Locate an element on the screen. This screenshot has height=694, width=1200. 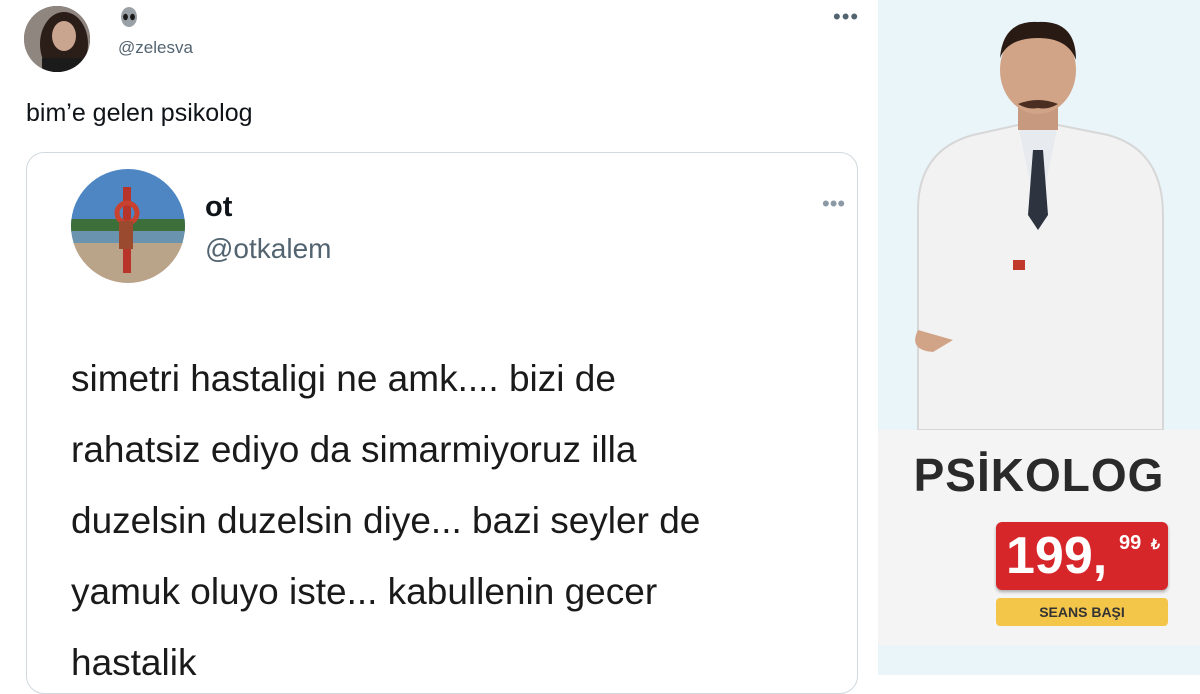
quoted-author-name: ot is located at coordinates (218, 207).